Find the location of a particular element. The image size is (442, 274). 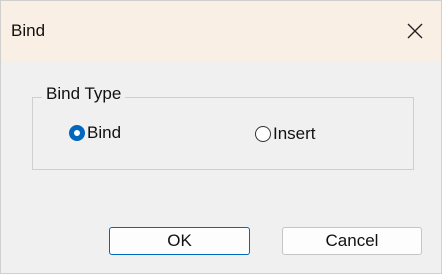

window-title: Bind is located at coordinates (28, 30).